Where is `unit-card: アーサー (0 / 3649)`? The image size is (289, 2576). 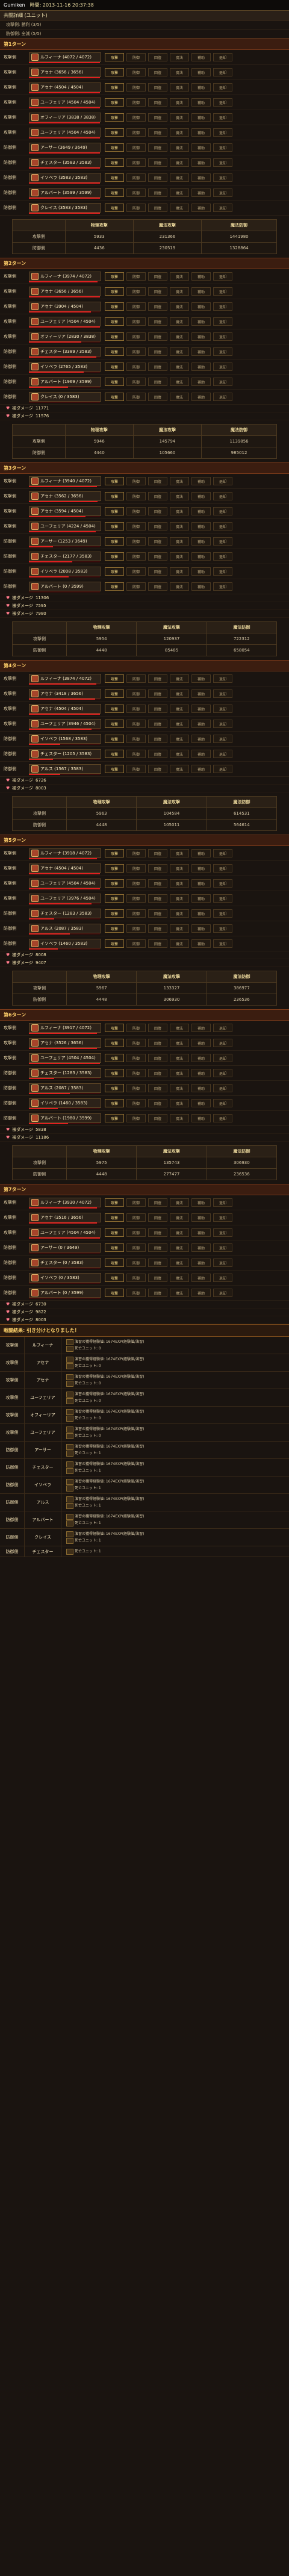 unit-card: アーサー (0 / 3649) is located at coordinates (65, 1248).